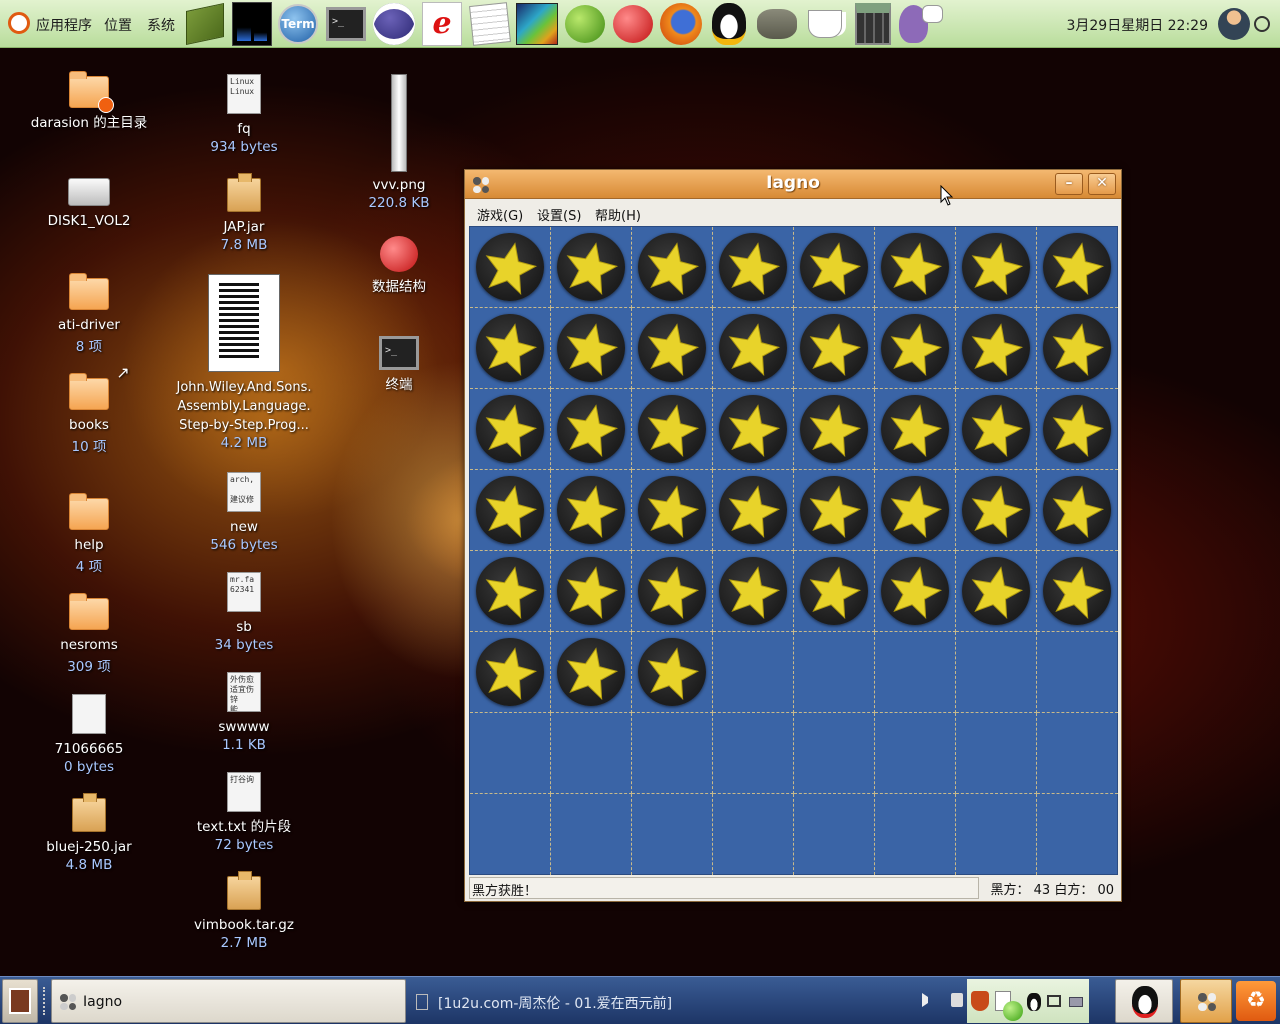  What do you see at coordinates (660, 1001) in the screenshot?
I see `taskbar-item-music: [1u2u.com-周杰伦 - 01.爱在西元前]` at bounding box center [660, 1001].